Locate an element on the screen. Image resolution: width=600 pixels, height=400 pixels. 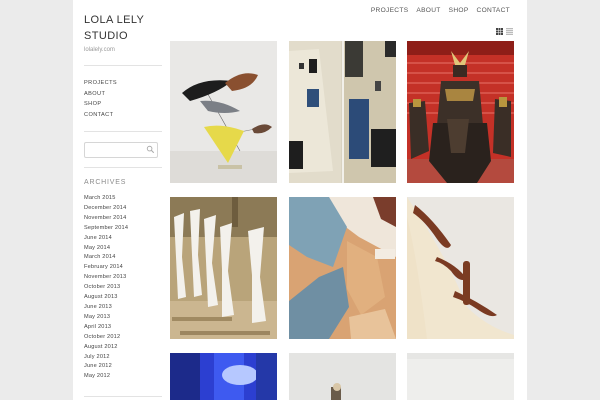
archive-link: May 2014 is located at coordinates (106, 249).